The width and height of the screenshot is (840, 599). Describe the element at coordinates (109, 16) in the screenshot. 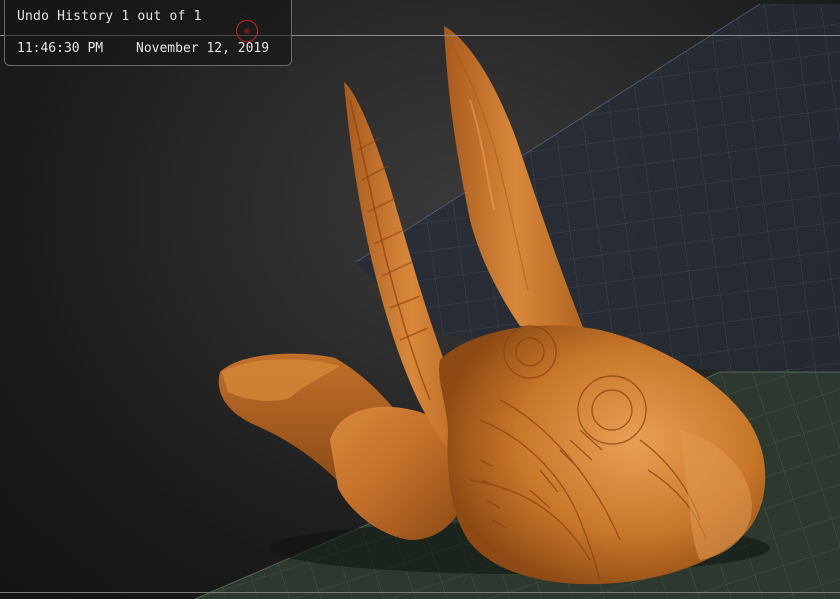

I see `undo-history-title: Undo History 1 out of 1` at that location.